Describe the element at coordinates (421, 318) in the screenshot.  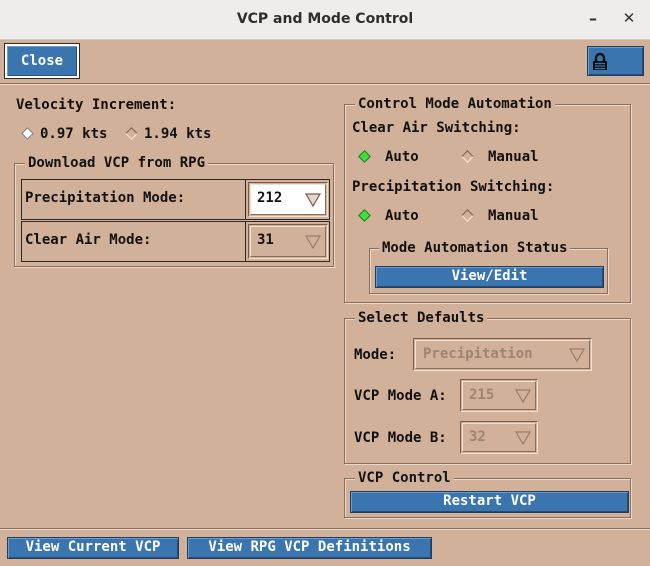
I see `select-defaults-legend: Select Defaults` at that location.